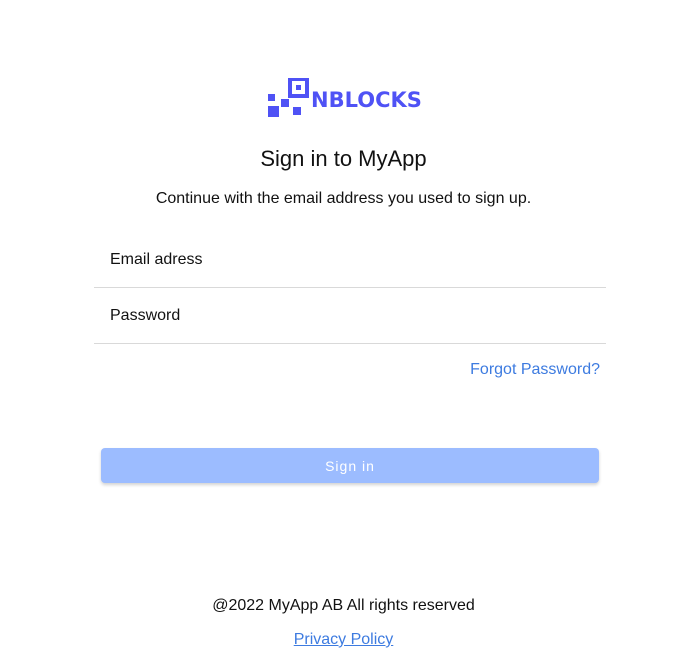 This screenshot has height=665, width=687. I want to click on email-field, so click(350, 260).